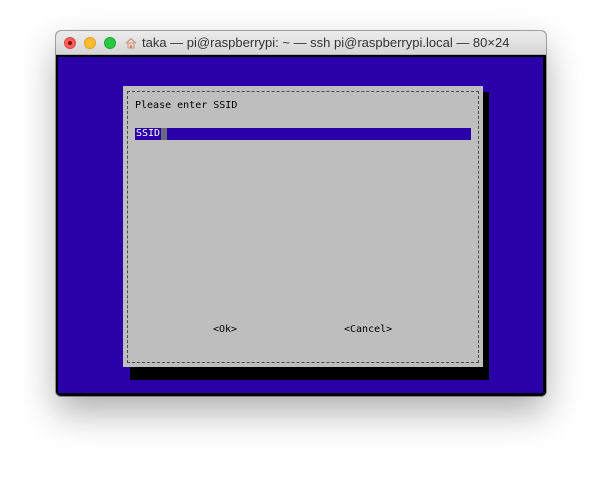 The width and height of the screenshot is (602, 478). Describe the element at coordinates (110, 43) in the screenshot. I see `zoom-window-button` at that location.